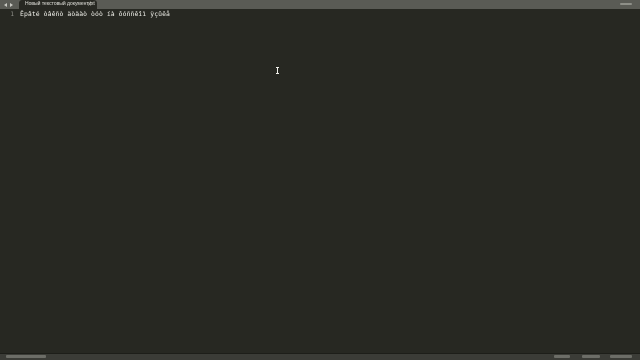 This screenshot has width=640, height=360. I want to click on close-icon: ×, so click(89, 4).